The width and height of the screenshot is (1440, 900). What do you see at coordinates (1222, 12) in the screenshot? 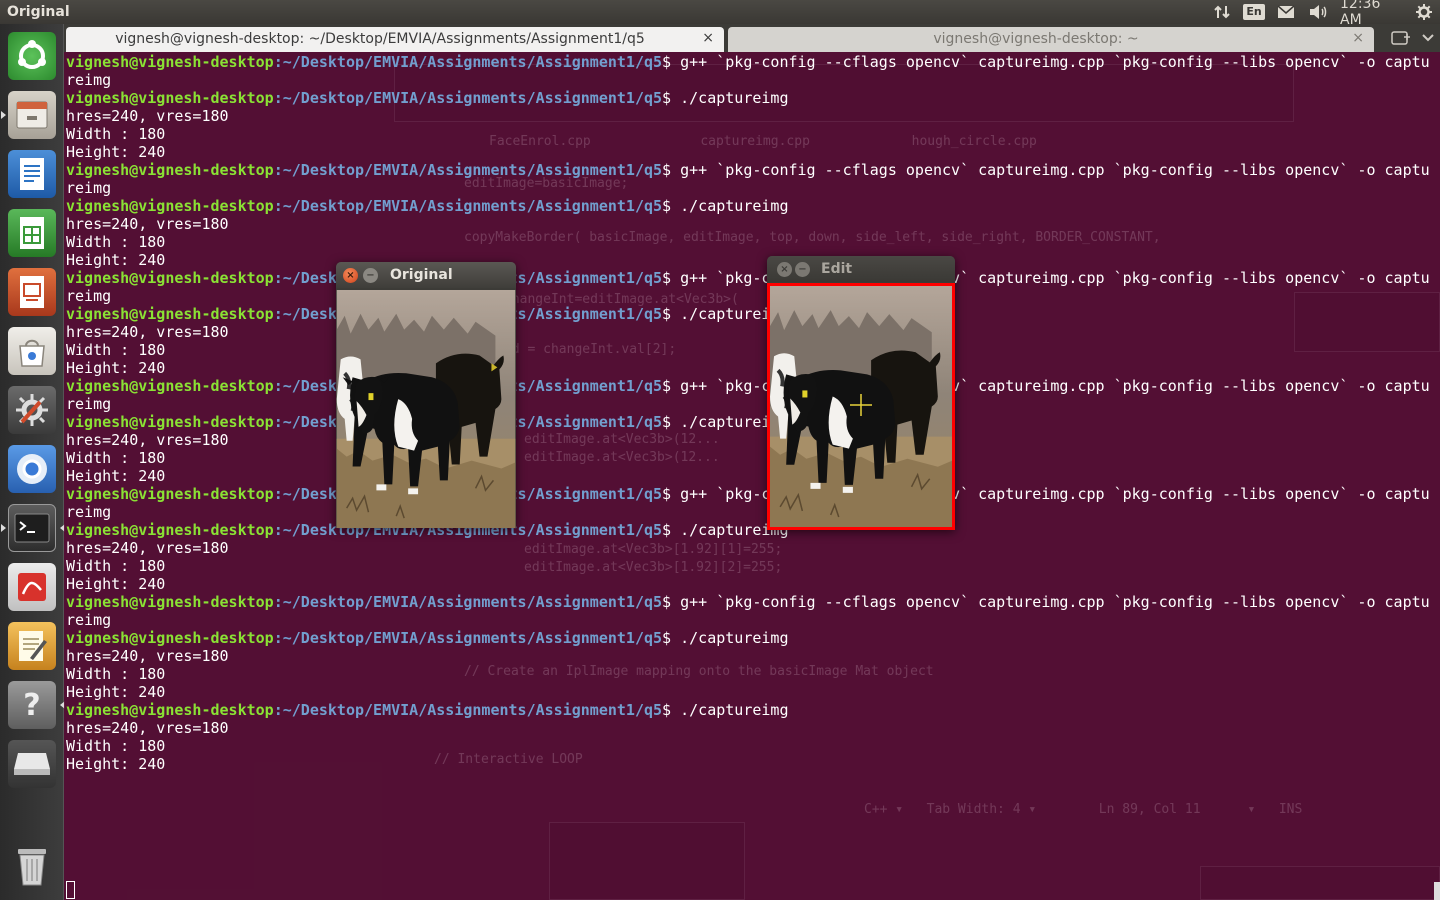
I see `network-icon` at bounding box center [1222, 12].